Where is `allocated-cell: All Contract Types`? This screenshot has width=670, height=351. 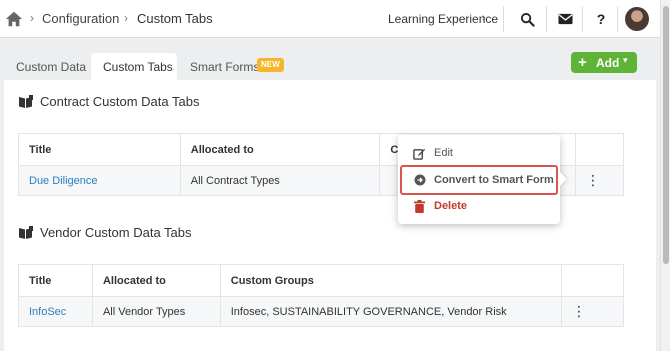
allocated-cell: All Contract Types is located at coordinates (280, 180).